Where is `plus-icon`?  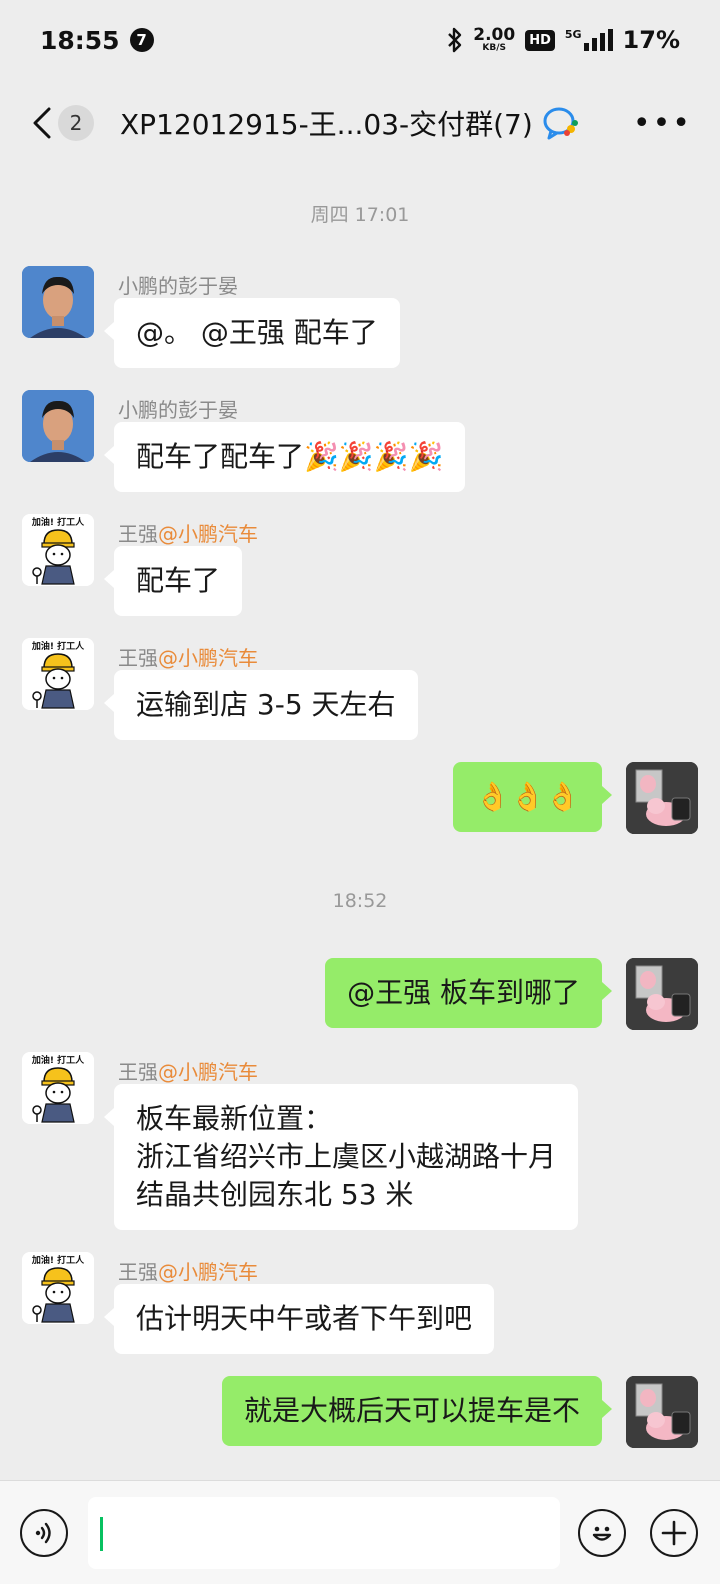
plus-icon is located at coordinates (674, 1533).